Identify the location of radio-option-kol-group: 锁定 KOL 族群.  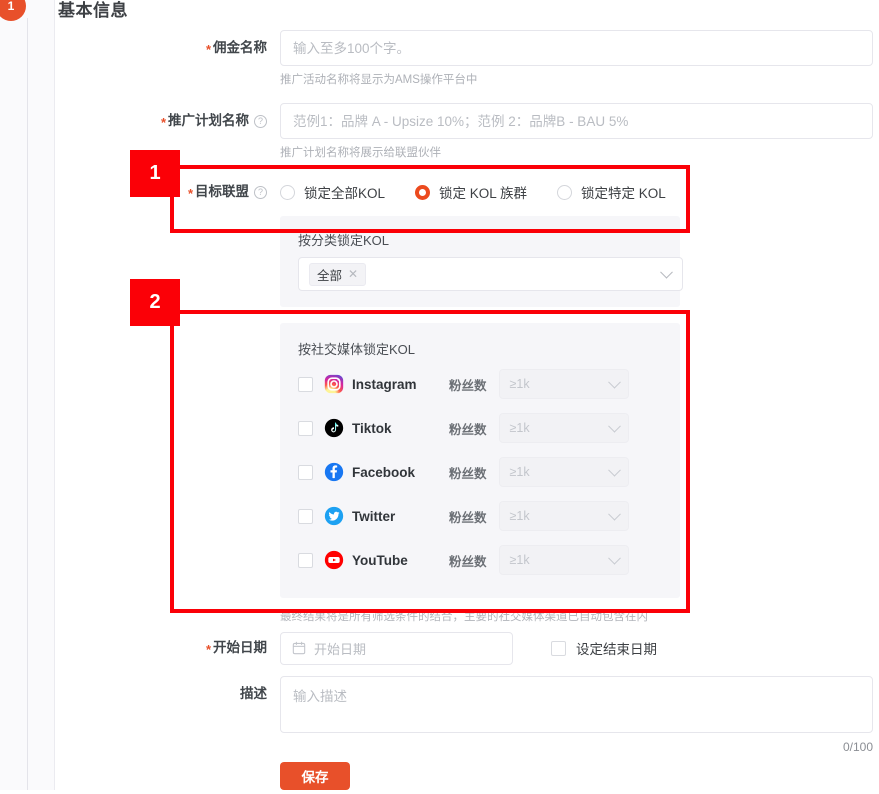
(471, 192).